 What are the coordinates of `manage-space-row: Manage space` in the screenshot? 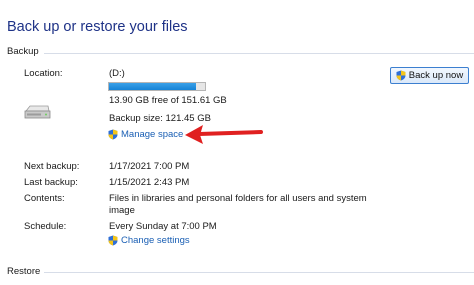 It's located at (145, 134).